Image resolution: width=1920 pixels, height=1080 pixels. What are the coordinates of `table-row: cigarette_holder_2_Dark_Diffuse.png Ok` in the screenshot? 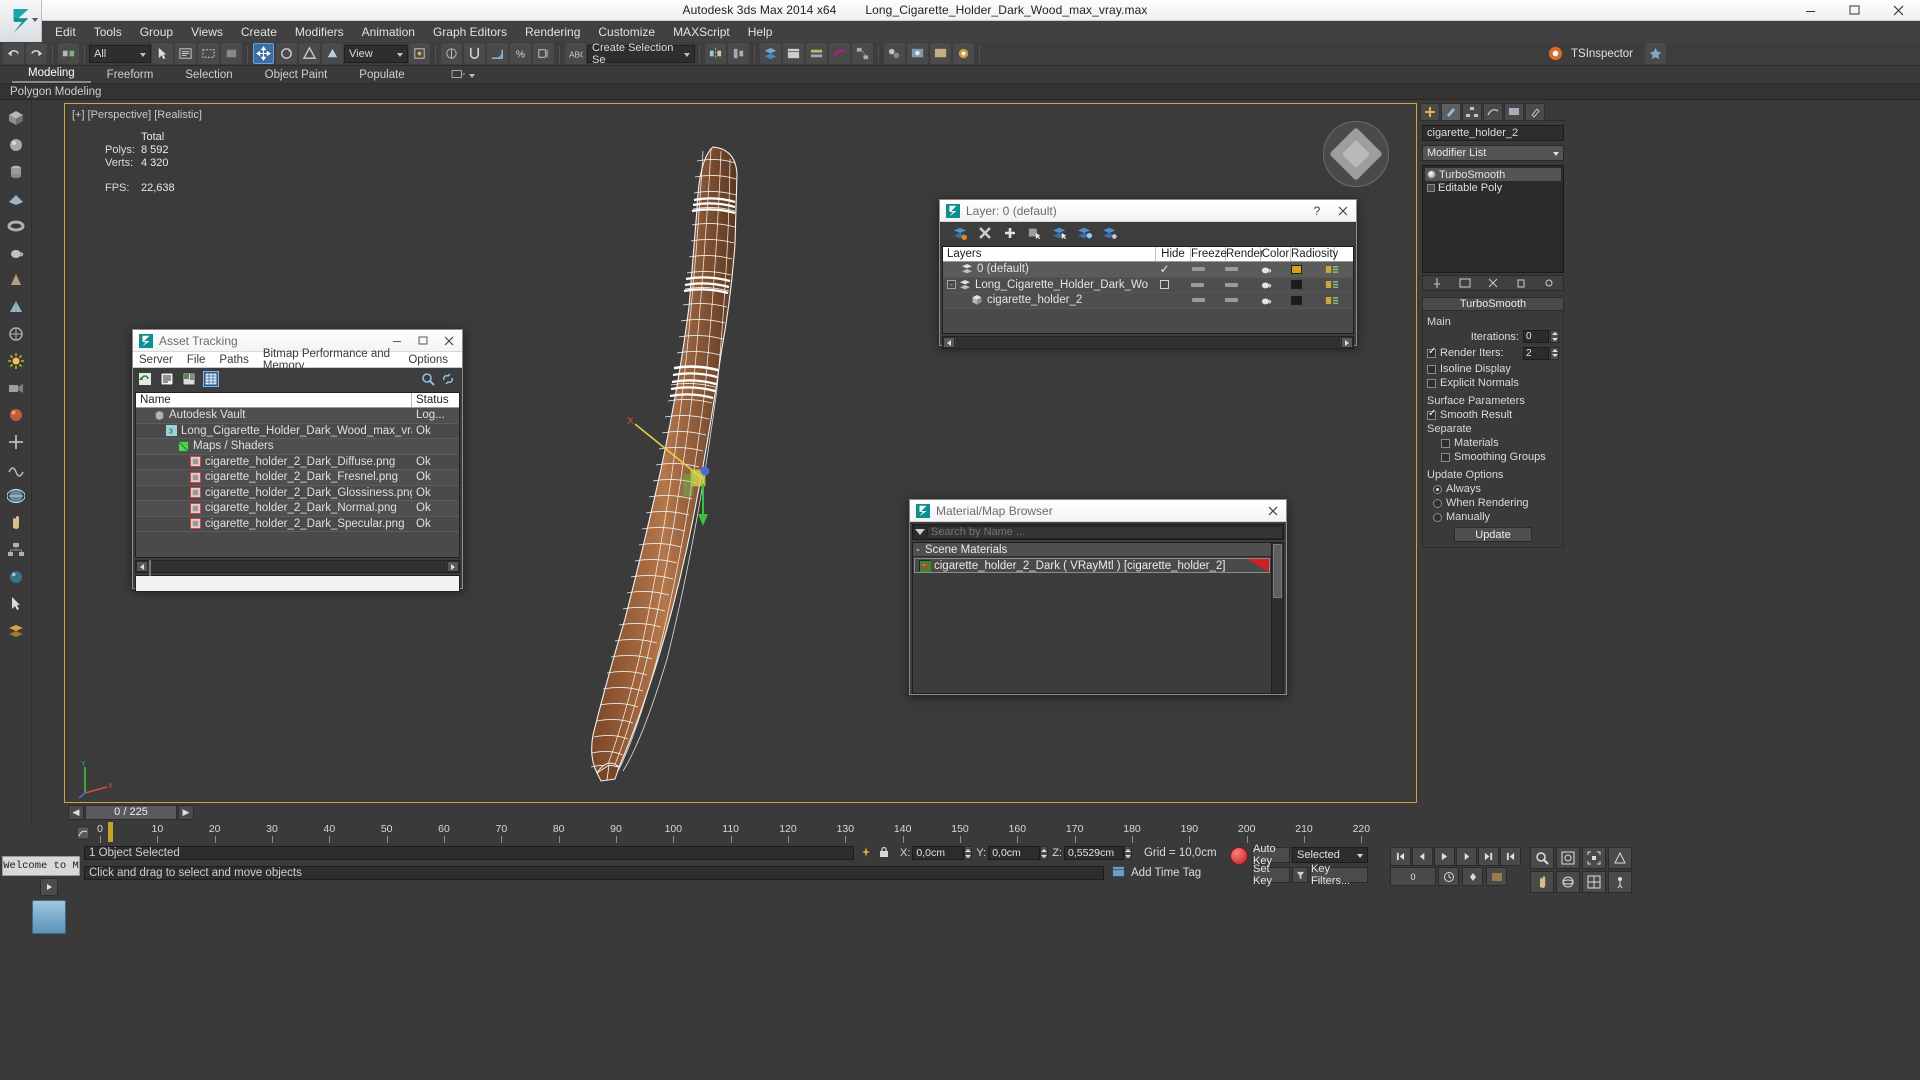 It's located at (297, 462).